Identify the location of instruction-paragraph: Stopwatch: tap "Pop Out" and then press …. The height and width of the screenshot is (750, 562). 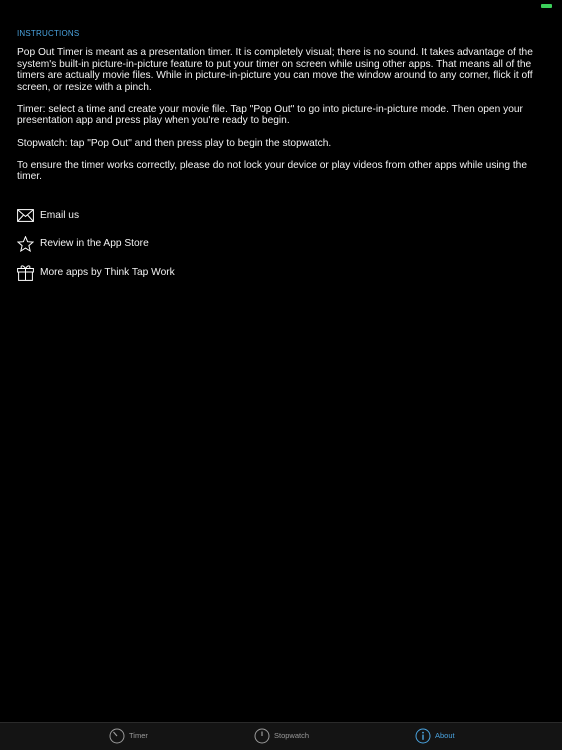
(174, 143).